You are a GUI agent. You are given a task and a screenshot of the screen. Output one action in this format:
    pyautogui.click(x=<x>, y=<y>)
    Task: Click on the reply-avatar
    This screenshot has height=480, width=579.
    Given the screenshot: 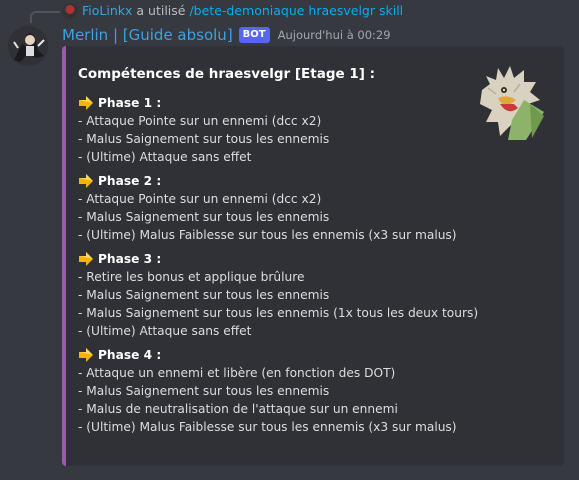 What is the action you would take?
    pyautogui.click(x=70, y=11)
    